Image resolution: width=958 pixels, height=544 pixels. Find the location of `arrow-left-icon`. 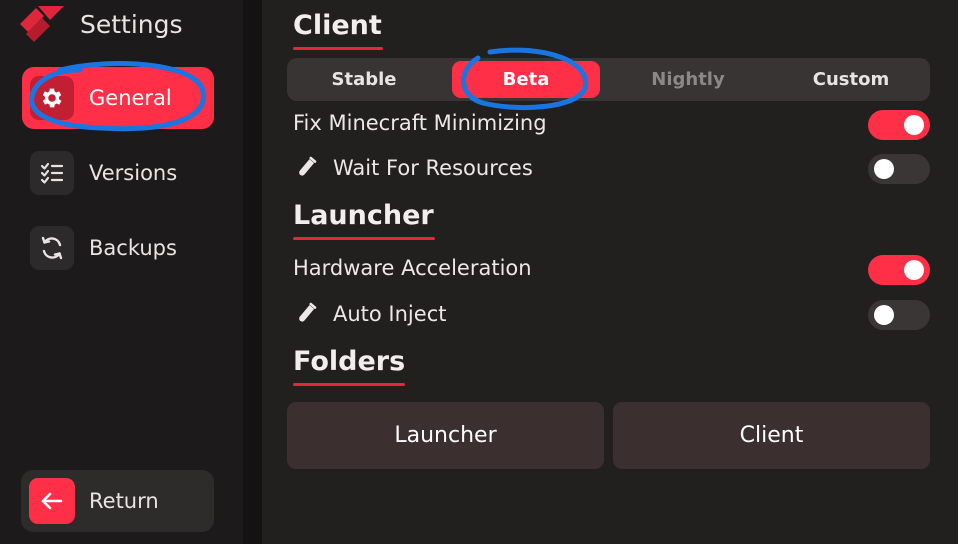

arrow-left-icon is located at coordinates (52, 501).